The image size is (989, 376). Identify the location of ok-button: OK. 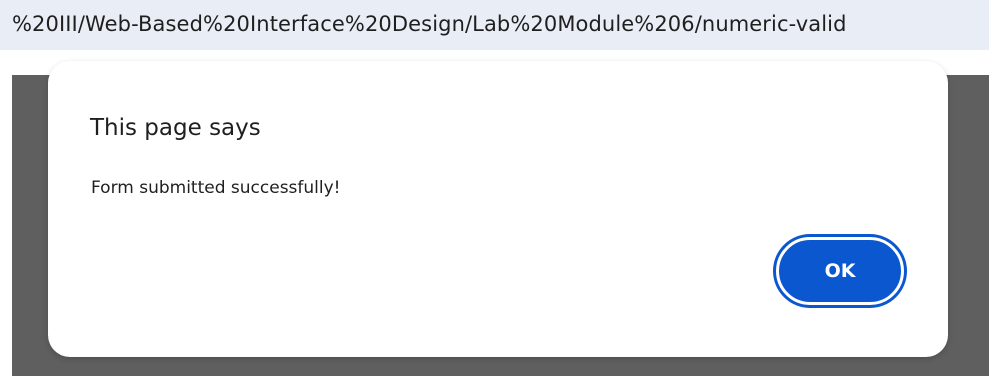
(840, 271).